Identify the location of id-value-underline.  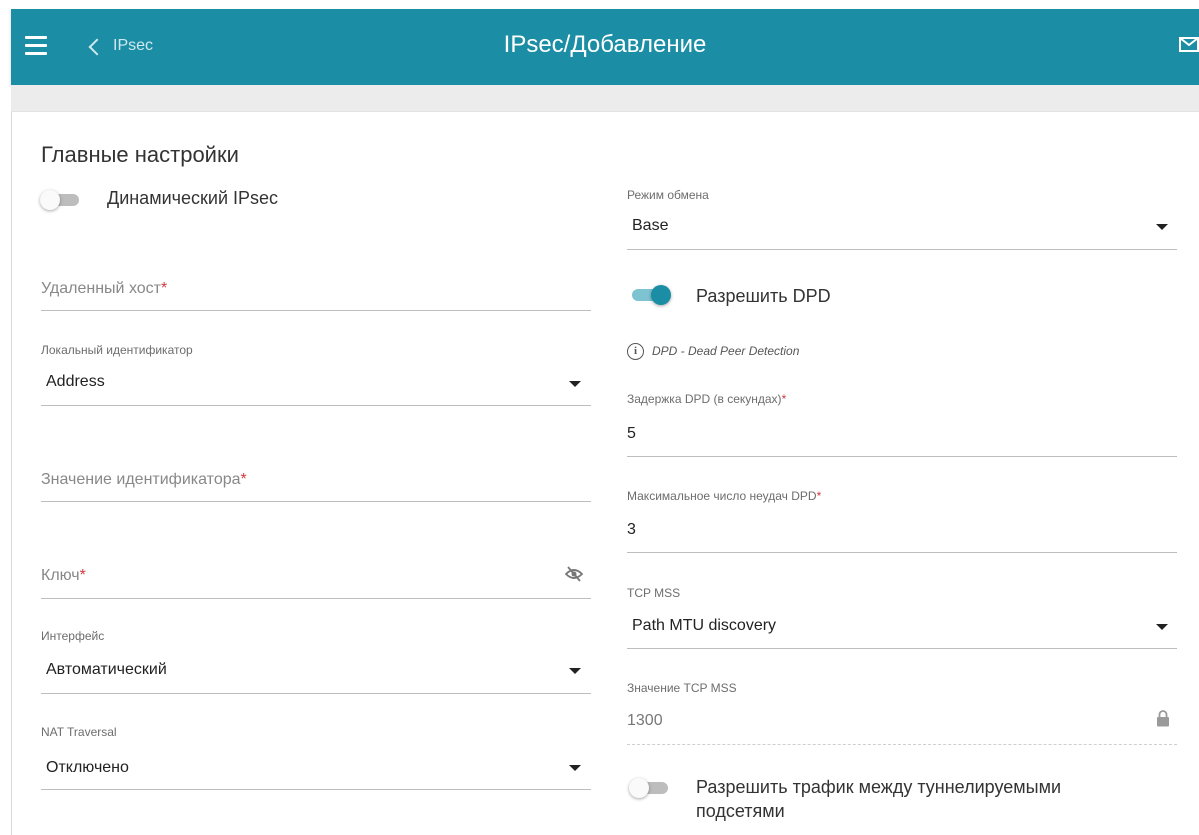
(316, 501).